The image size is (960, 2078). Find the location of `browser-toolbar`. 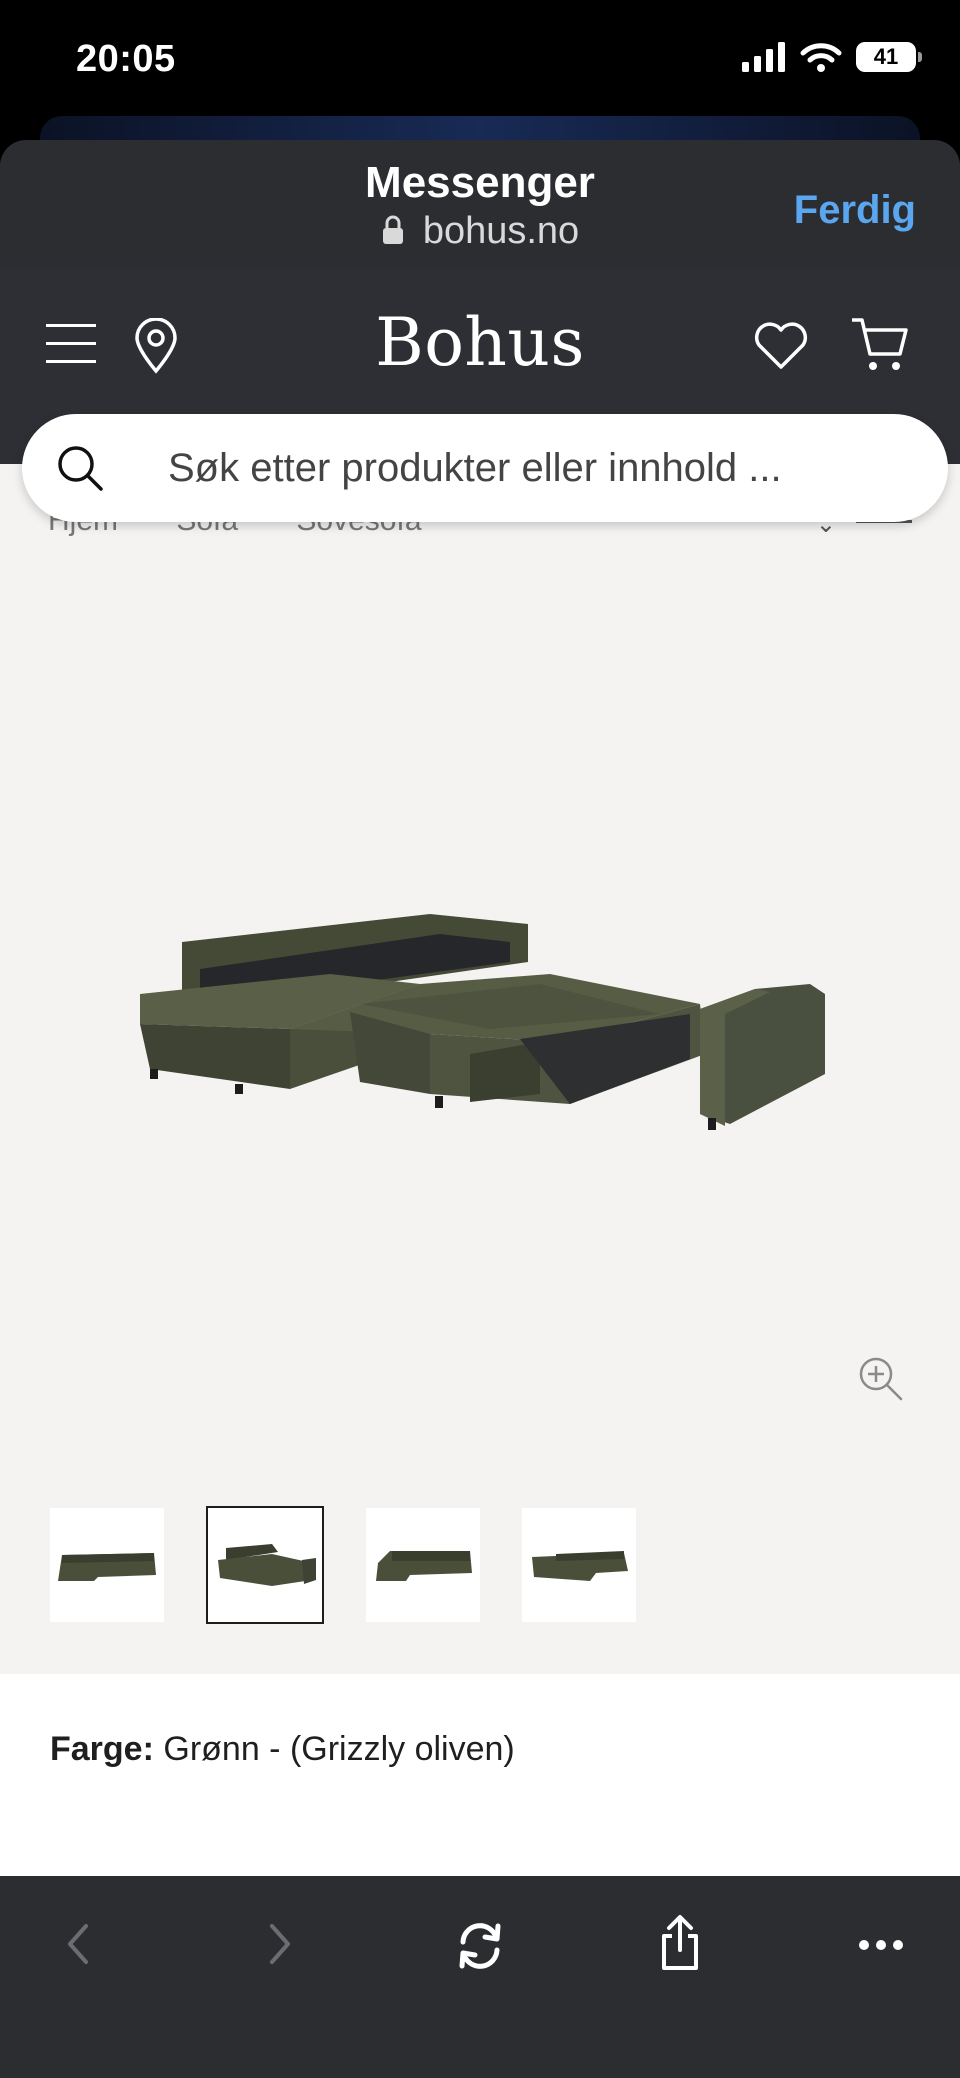

browser-toolbar is located at coordinates (480, 1977).